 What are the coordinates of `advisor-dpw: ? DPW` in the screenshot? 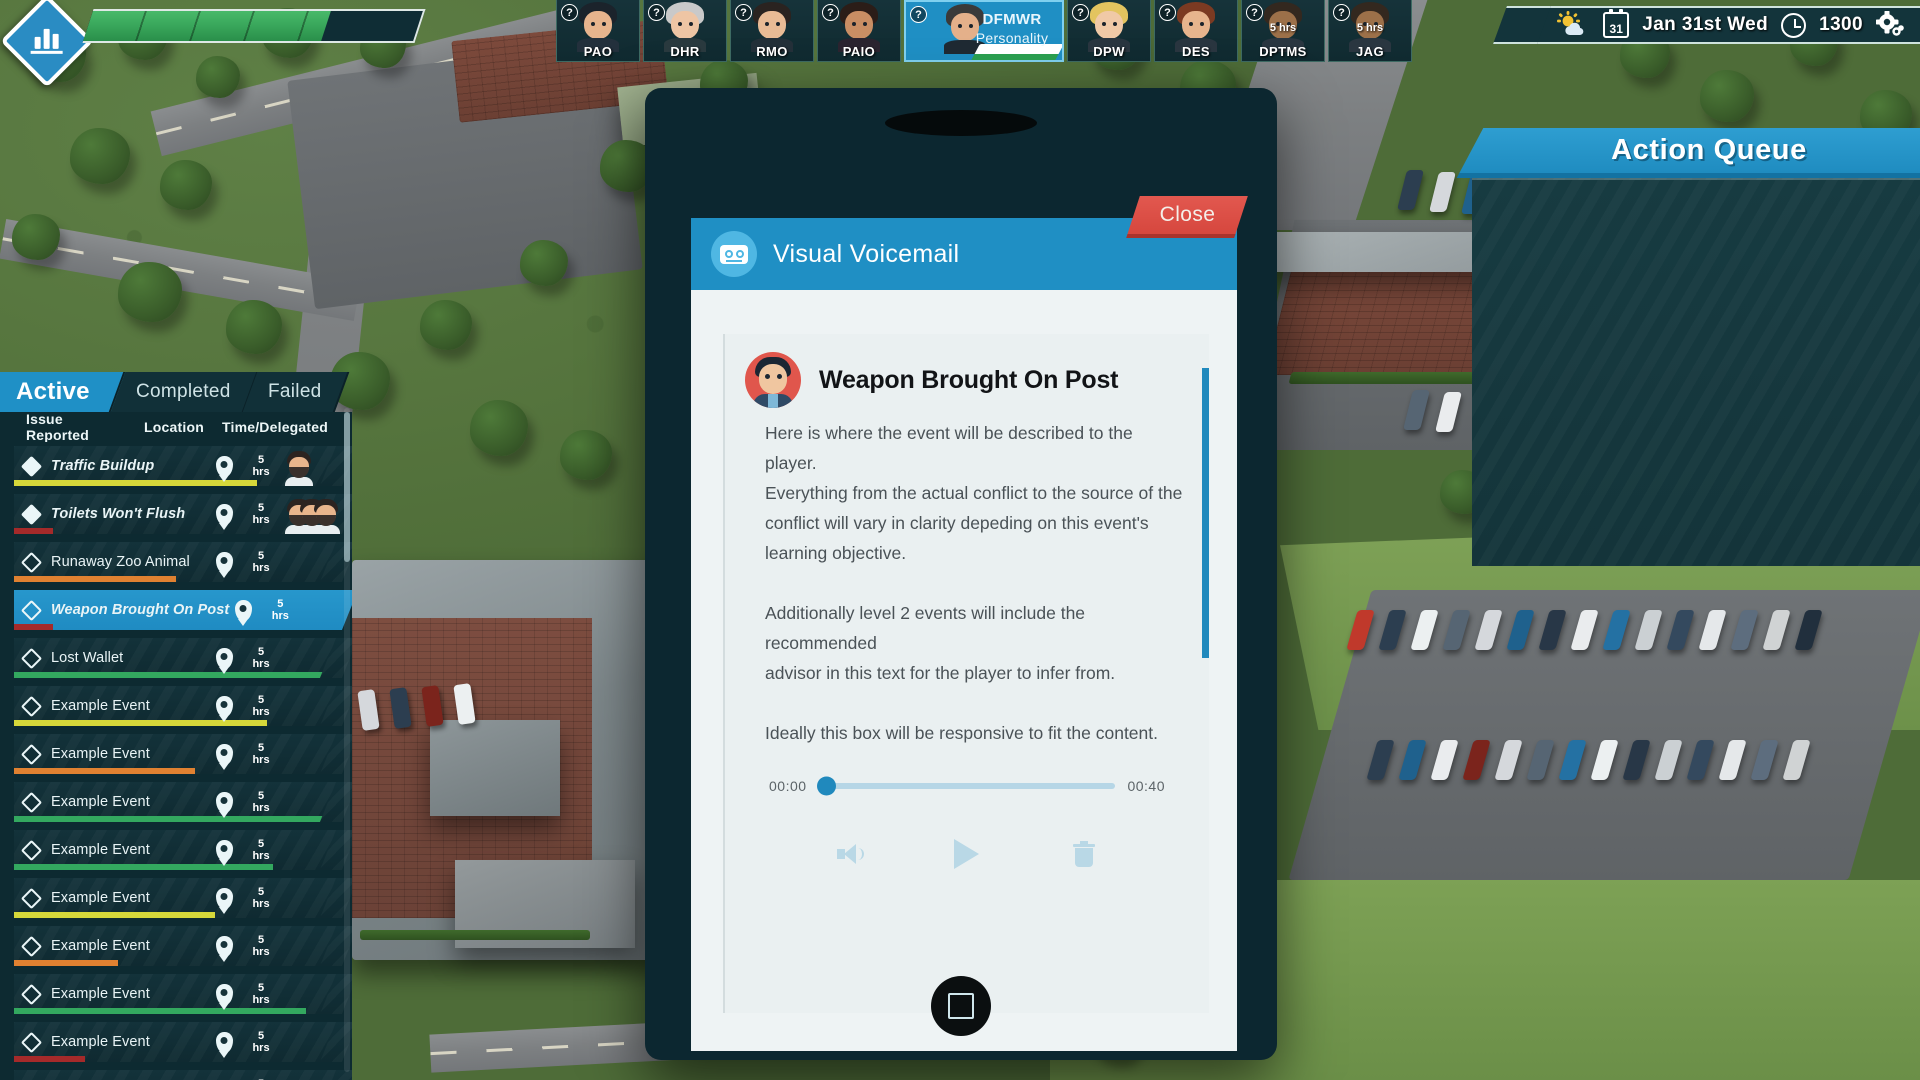 It's located at (1109, 31).